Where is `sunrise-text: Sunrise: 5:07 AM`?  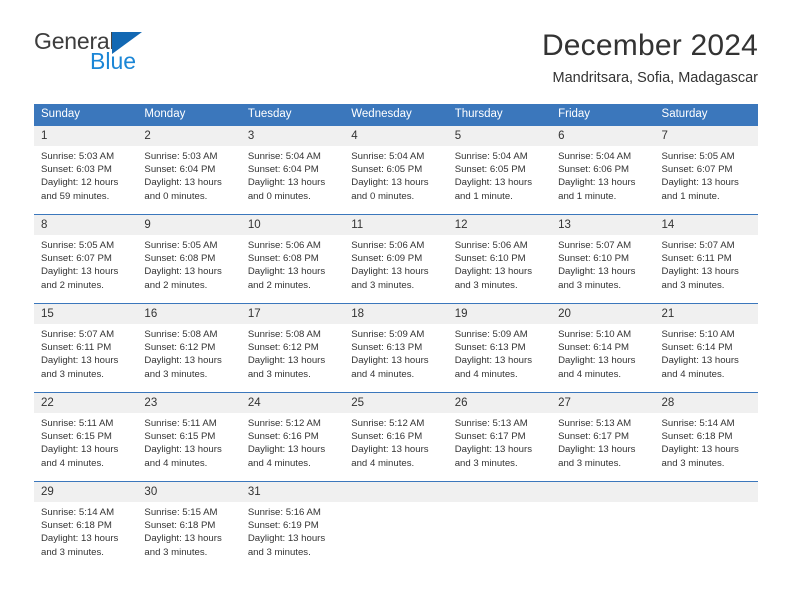 sunrise-text: Sunrise: 5:07 AM is located at coordinates (595, 245).